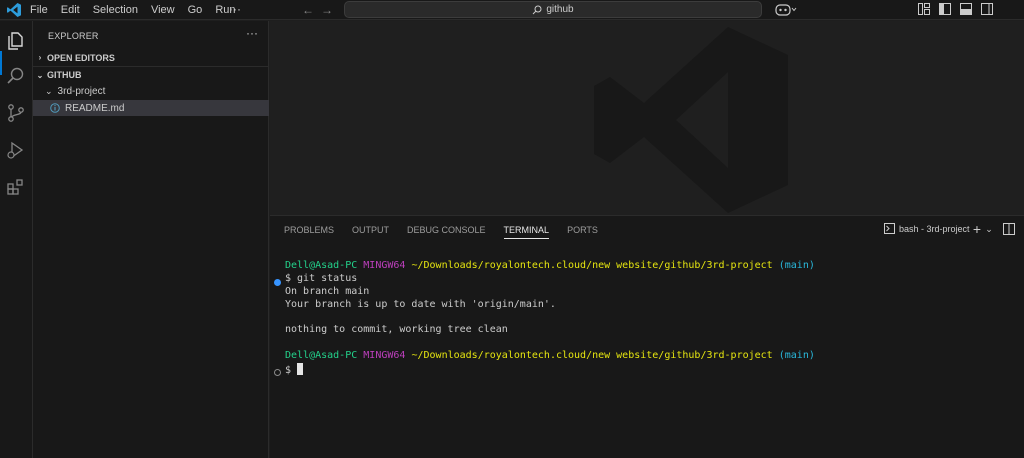  Describe the element at coordinates (277, 282) in the screenshot. I see `command-success-decoration-icon` at that location.